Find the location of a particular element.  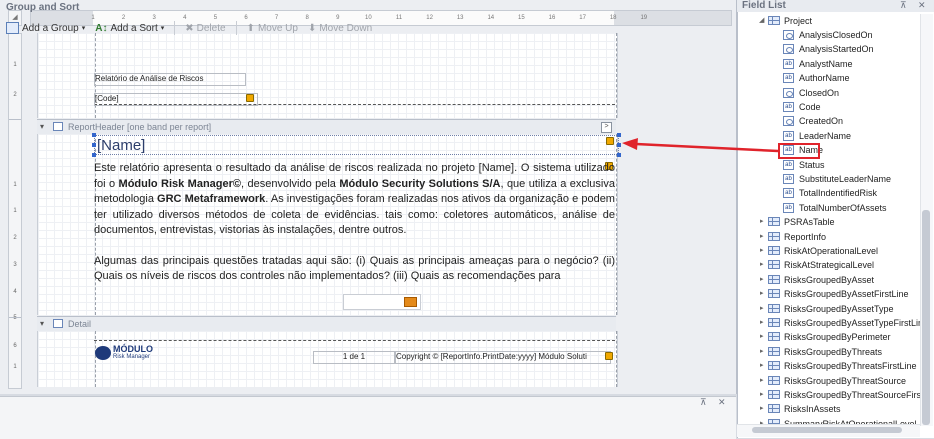

band-menu-button: > is located at coordinates (606, 127).